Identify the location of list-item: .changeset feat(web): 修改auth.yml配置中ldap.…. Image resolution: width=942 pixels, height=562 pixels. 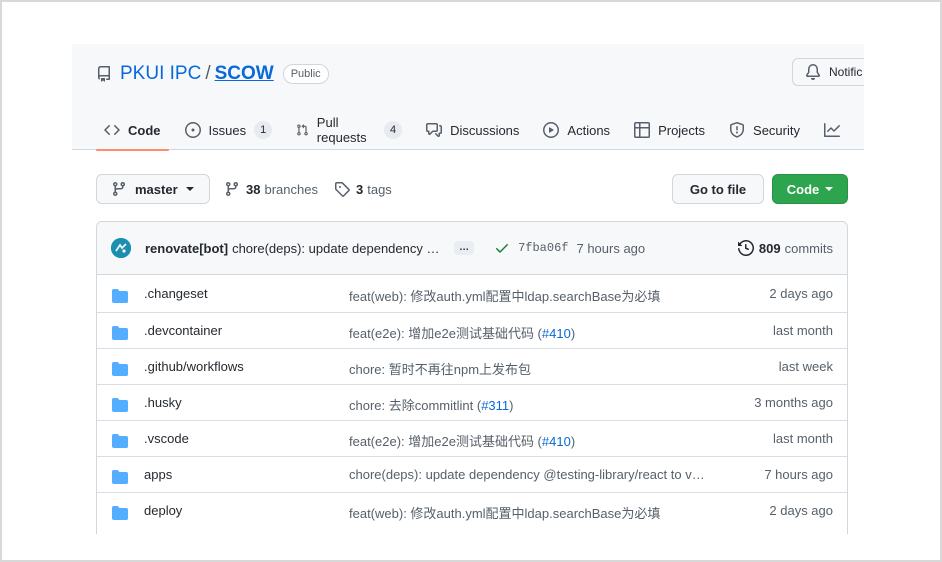
(472, 294).